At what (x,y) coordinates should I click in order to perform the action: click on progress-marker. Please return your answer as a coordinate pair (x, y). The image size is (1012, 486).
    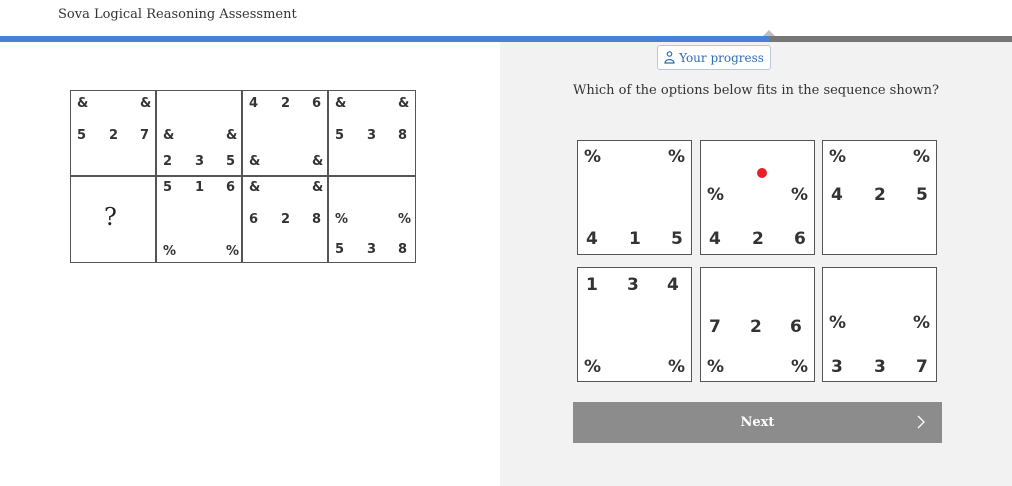
    Looking at the image, I should click on (769, 33).